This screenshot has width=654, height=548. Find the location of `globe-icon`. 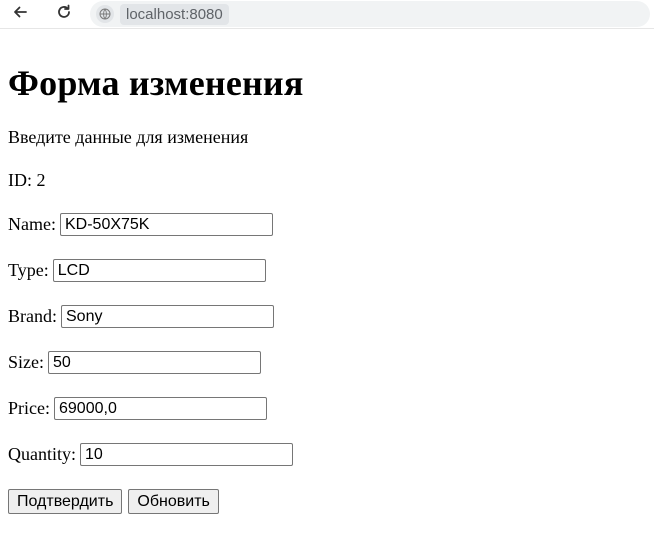

globe-icon is located at coordinates (105, 14).